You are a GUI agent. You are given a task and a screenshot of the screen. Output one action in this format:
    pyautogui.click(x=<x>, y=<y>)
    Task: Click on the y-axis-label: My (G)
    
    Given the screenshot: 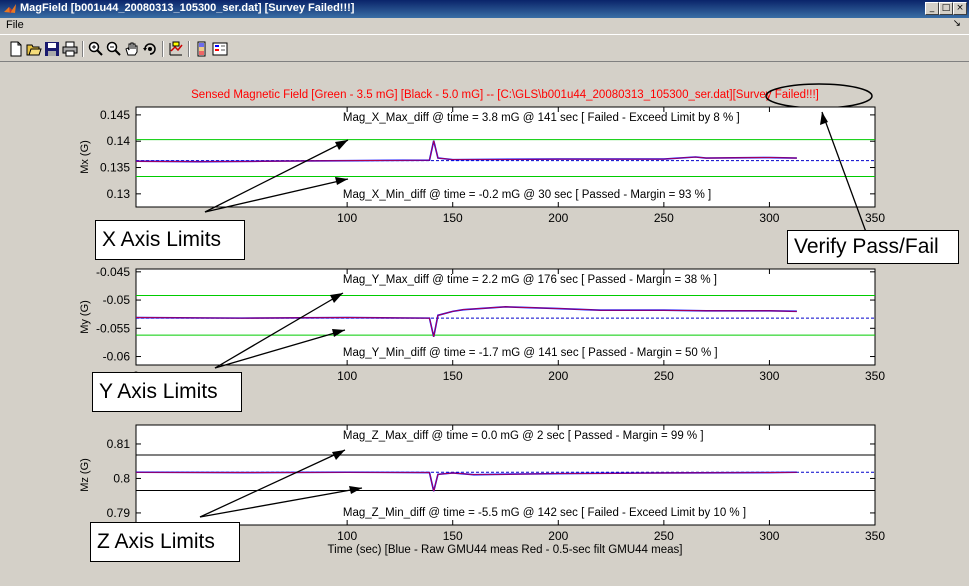 What is the action you would take?
    pyautogui.click(x=85, y=317)
    